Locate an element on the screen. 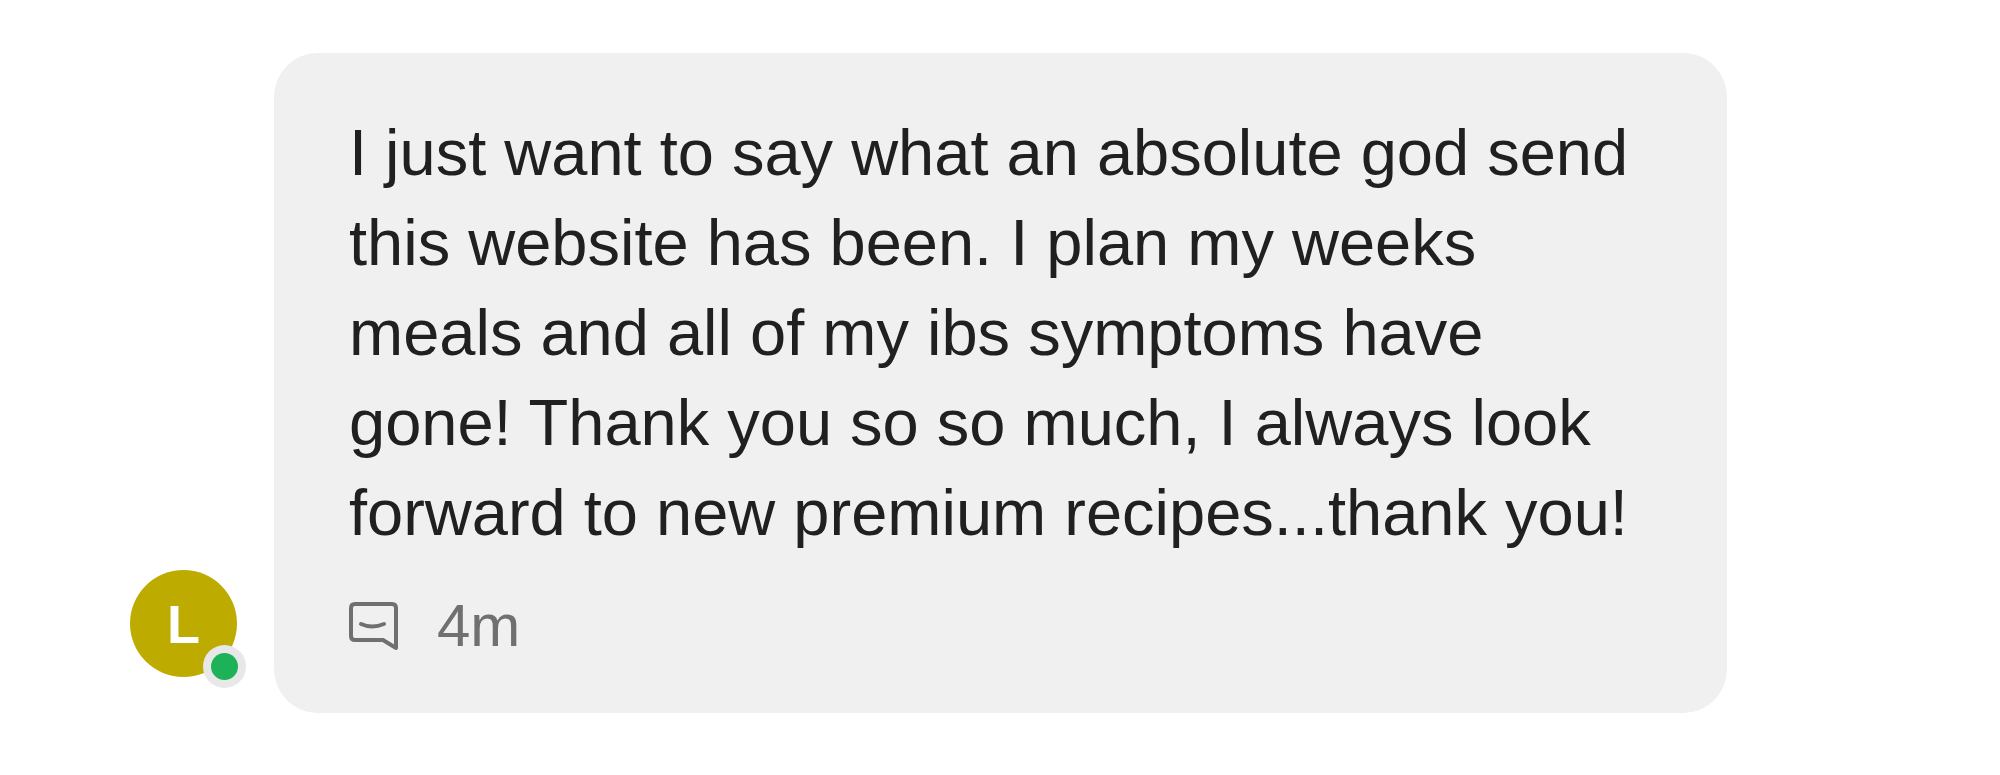 The width and height of the screenshot is (2000, 775). timestamp: 4m is located at coordinates (479, 626).